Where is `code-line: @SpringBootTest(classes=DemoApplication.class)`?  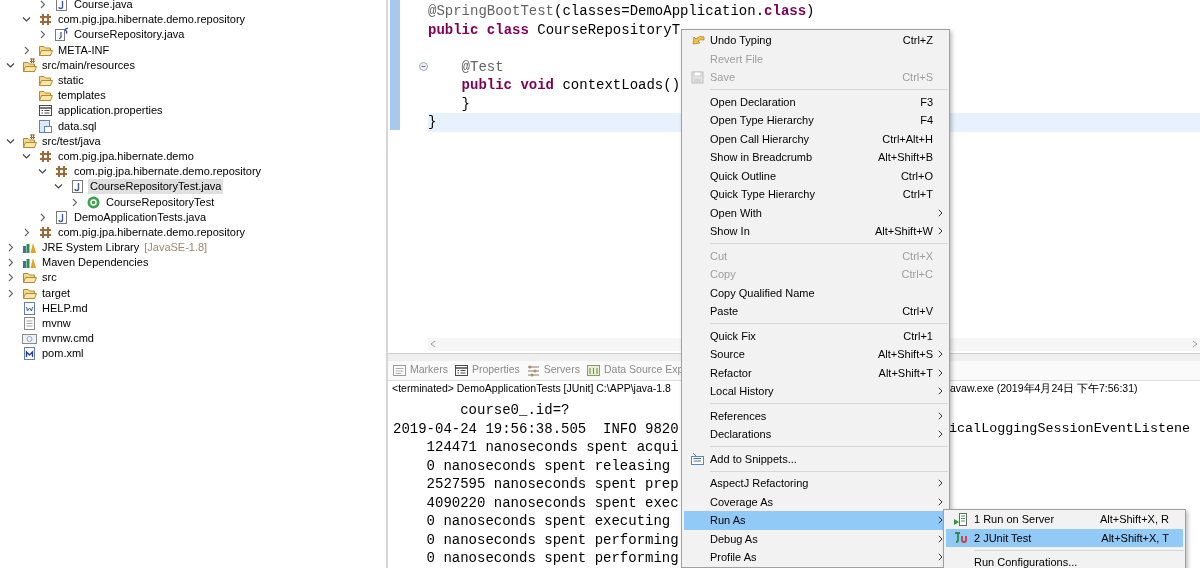 code-line: @SpringBootTest(classes=DemoApplication.class) is located at coordinates (621, 11).